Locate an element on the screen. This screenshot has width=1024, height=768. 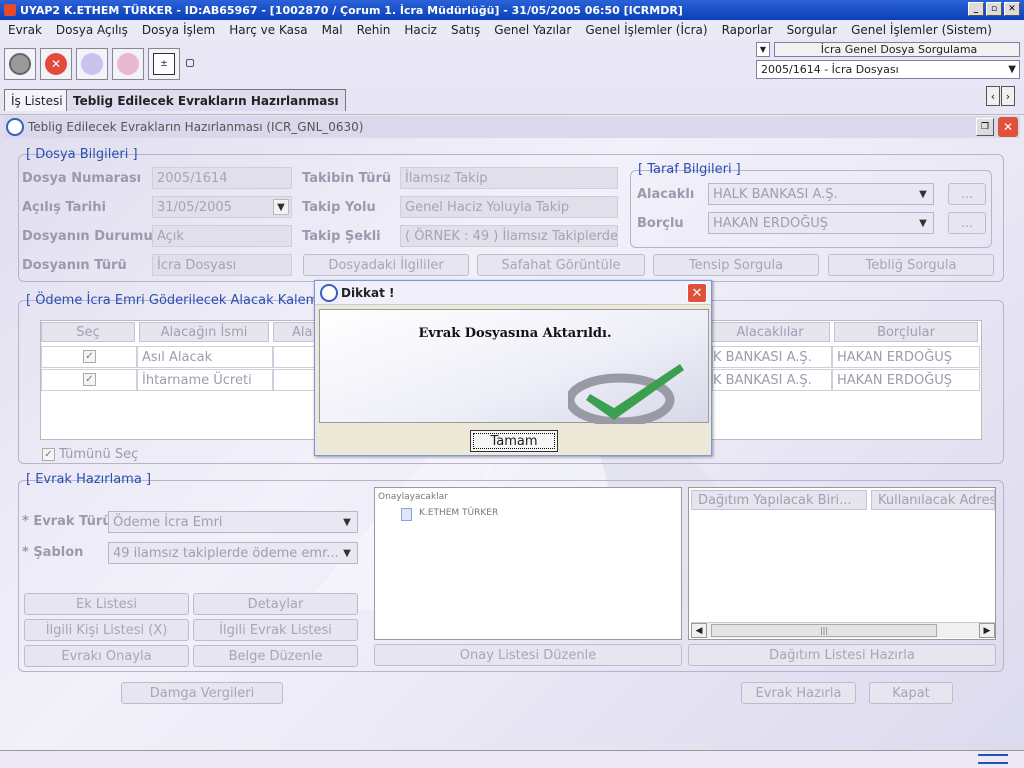
taraf-bilgileri-group is located at coordinates (811, 209).